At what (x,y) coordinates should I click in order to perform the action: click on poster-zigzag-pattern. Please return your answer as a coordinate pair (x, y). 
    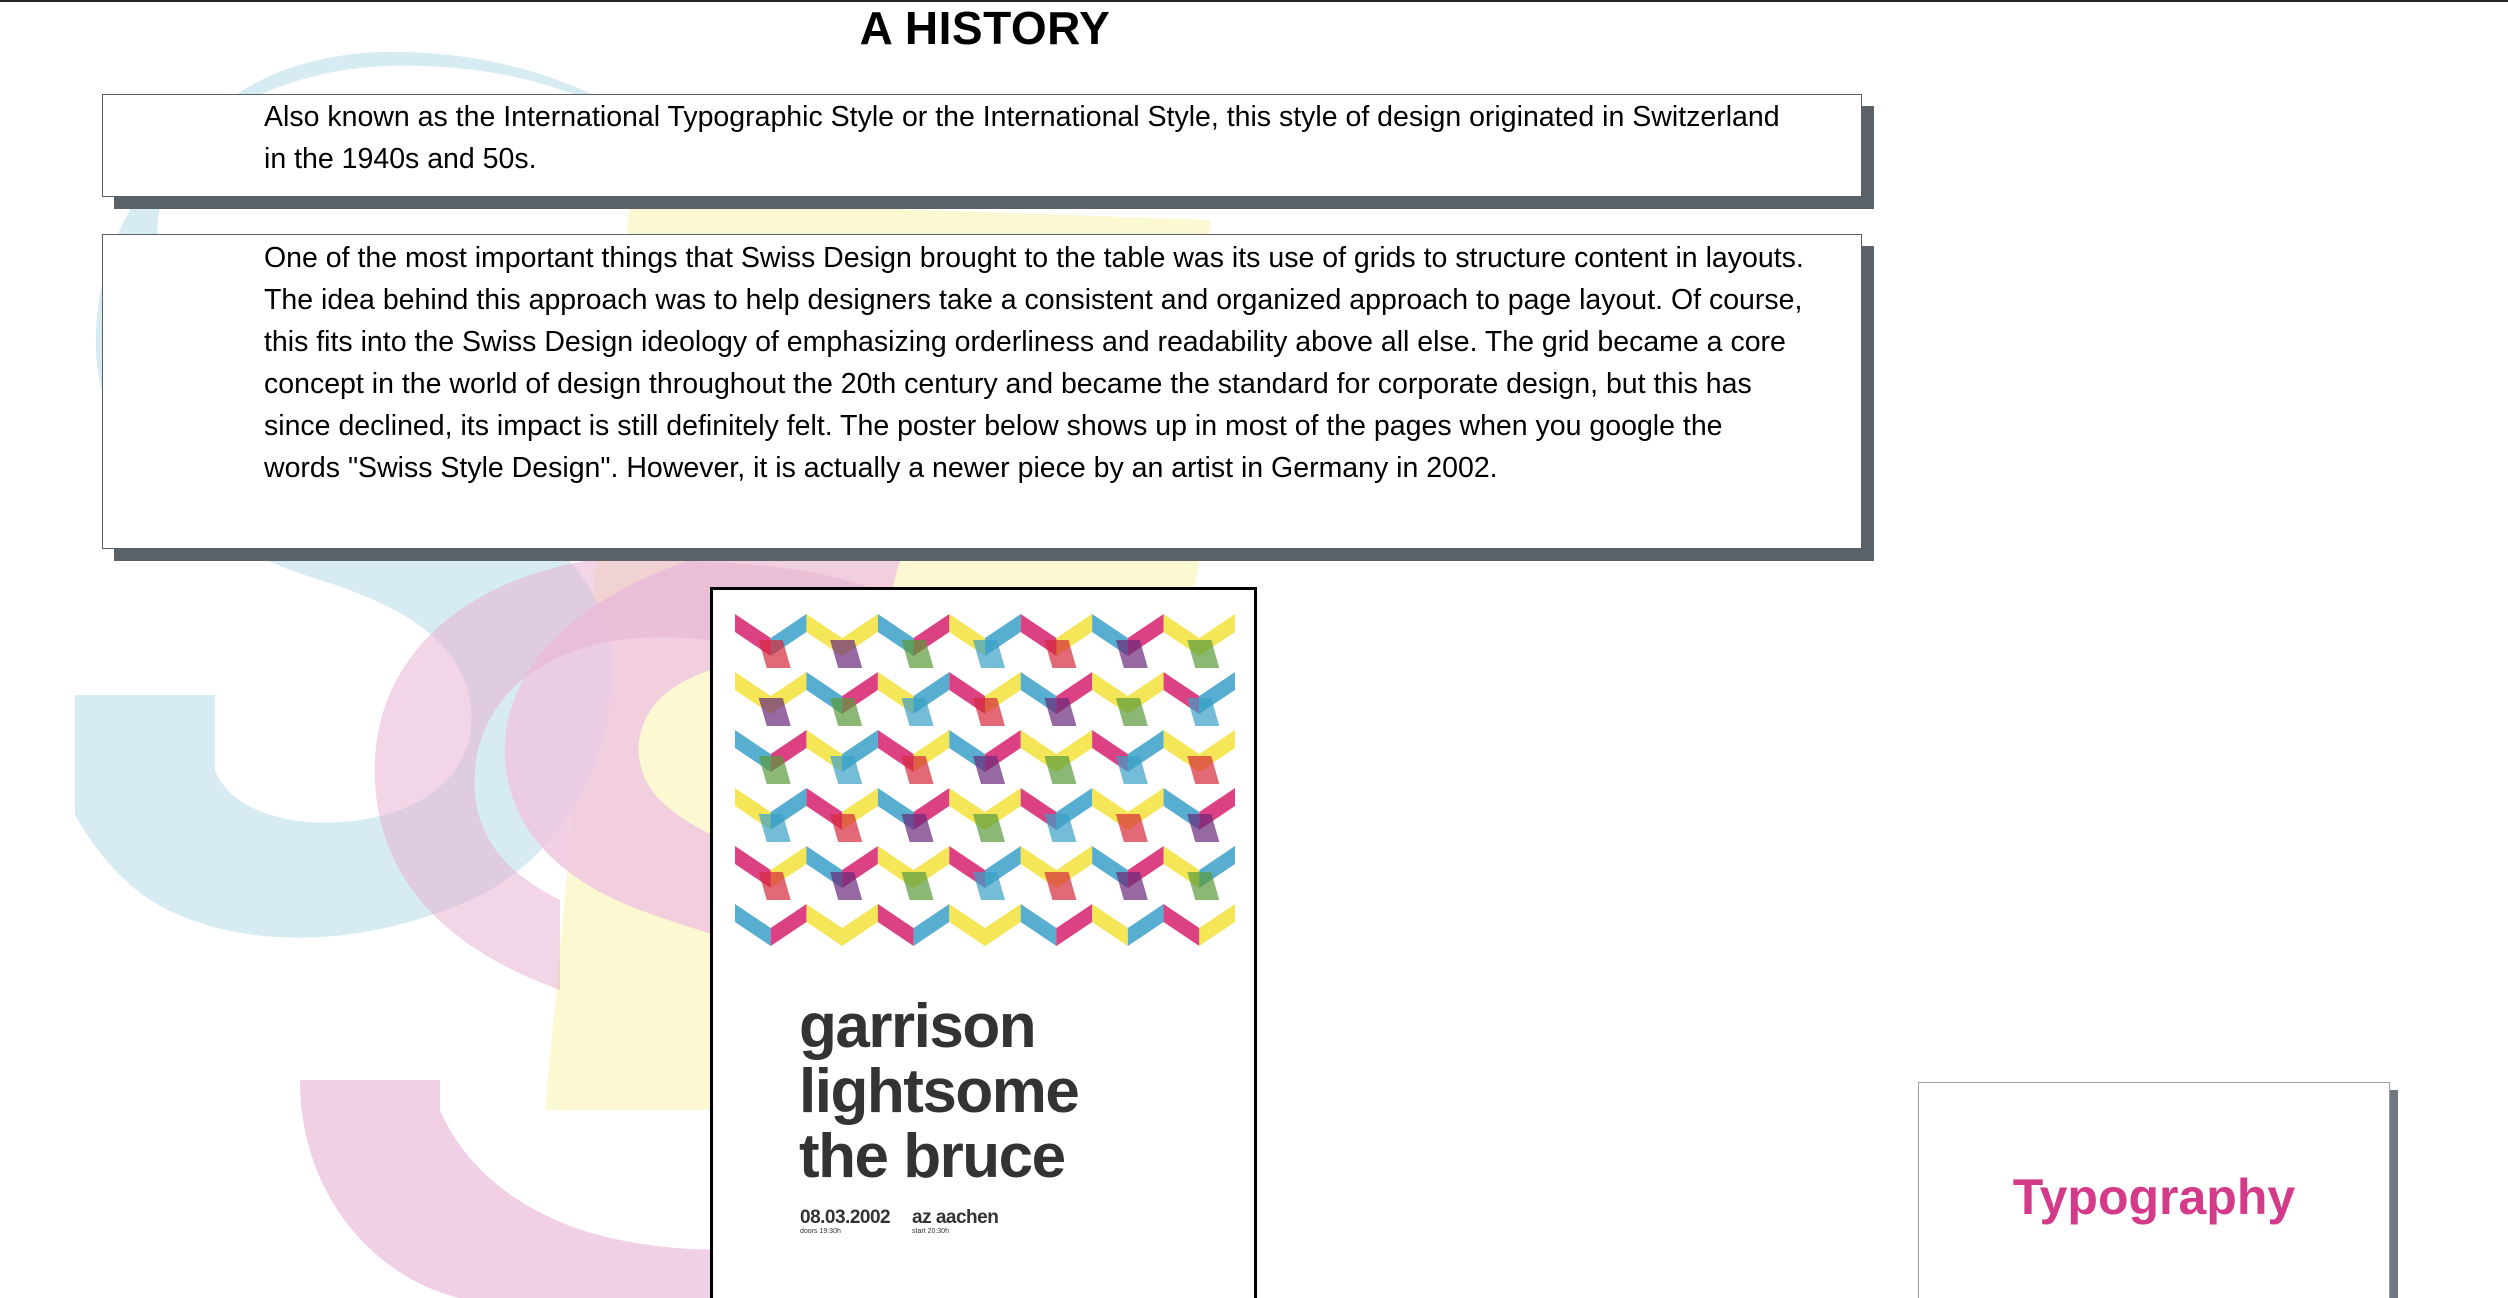
    Looking at the image, I should click on (985, 780).